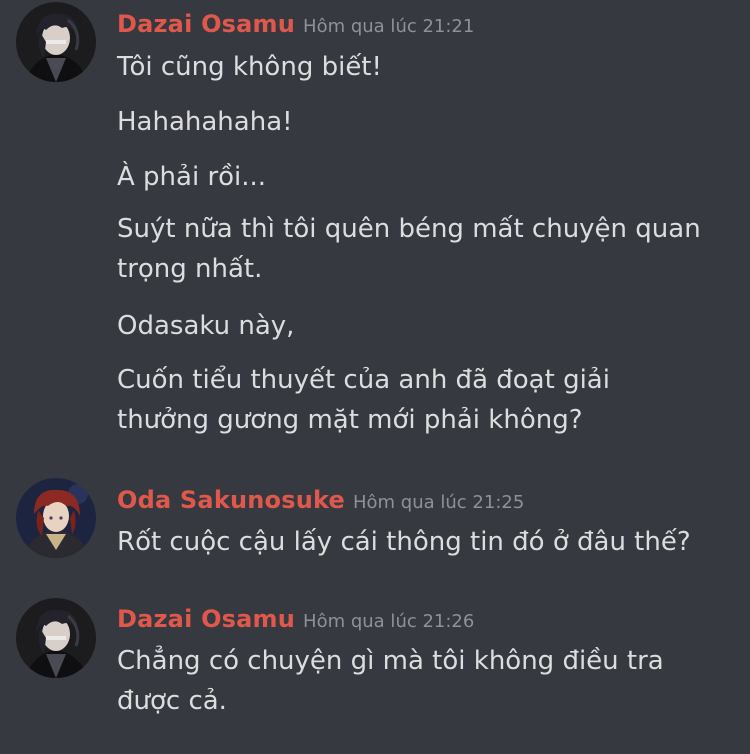 The height and width of the screenshot is (754, 750). I want to click on message-text: Hahahahaha!, so click(205, 122).